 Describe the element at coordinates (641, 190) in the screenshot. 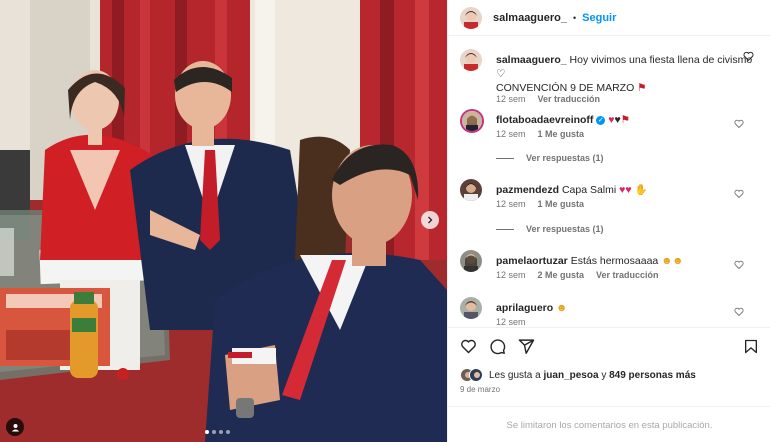

I see `clap-emoji-icon: ✋` at that location.